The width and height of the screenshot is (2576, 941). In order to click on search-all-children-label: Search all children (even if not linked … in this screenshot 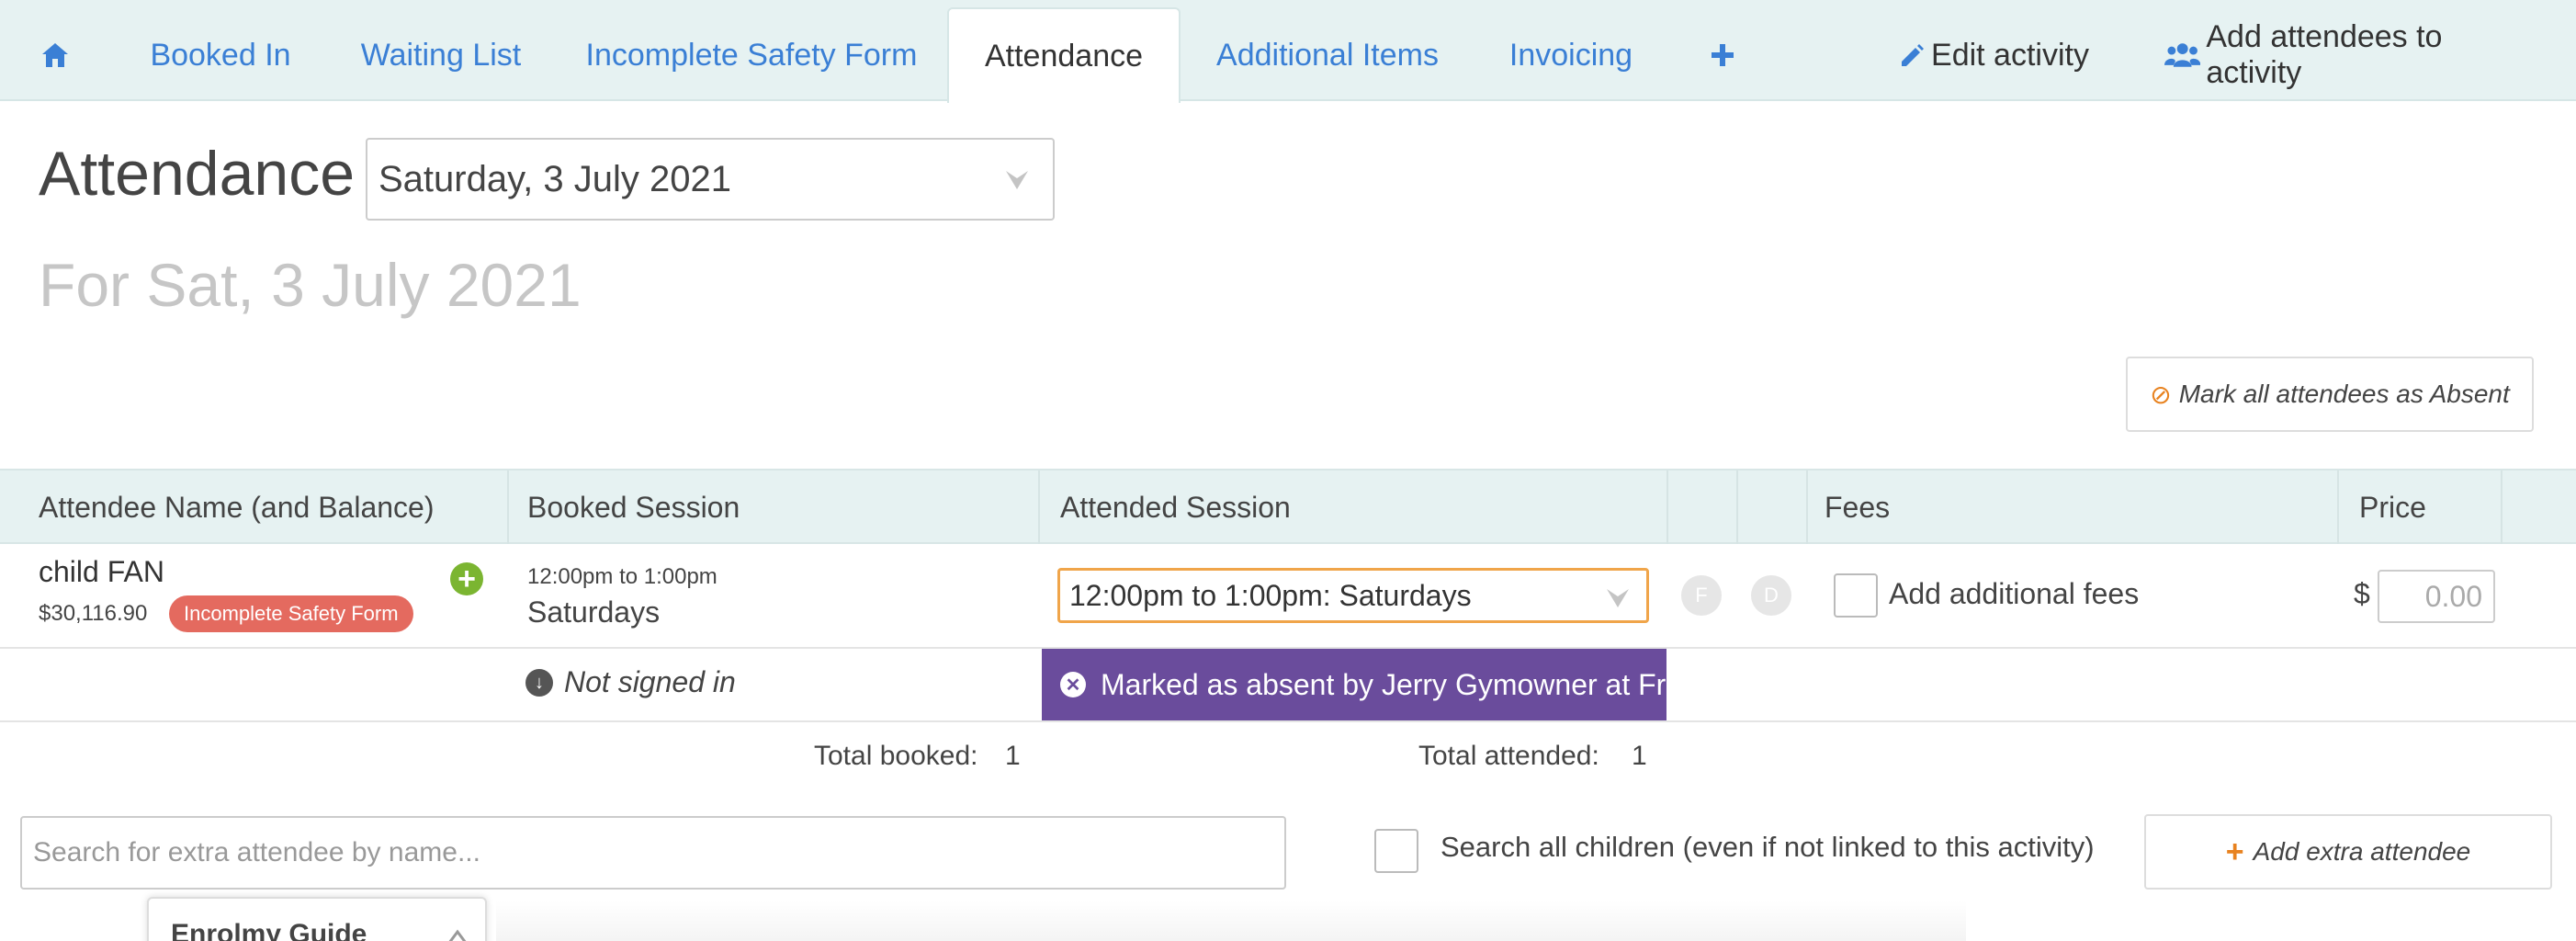, I will do `click(1768, 847)`.